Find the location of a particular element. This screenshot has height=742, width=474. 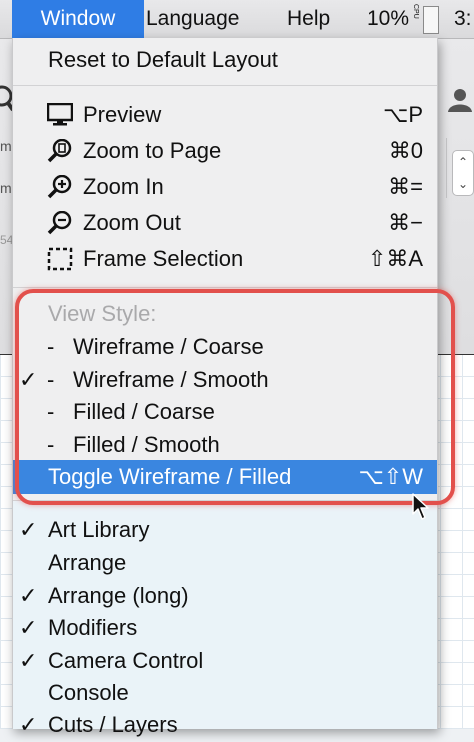

menu-item-label: Reset to Default Layout is located at coordinates (163, 59).